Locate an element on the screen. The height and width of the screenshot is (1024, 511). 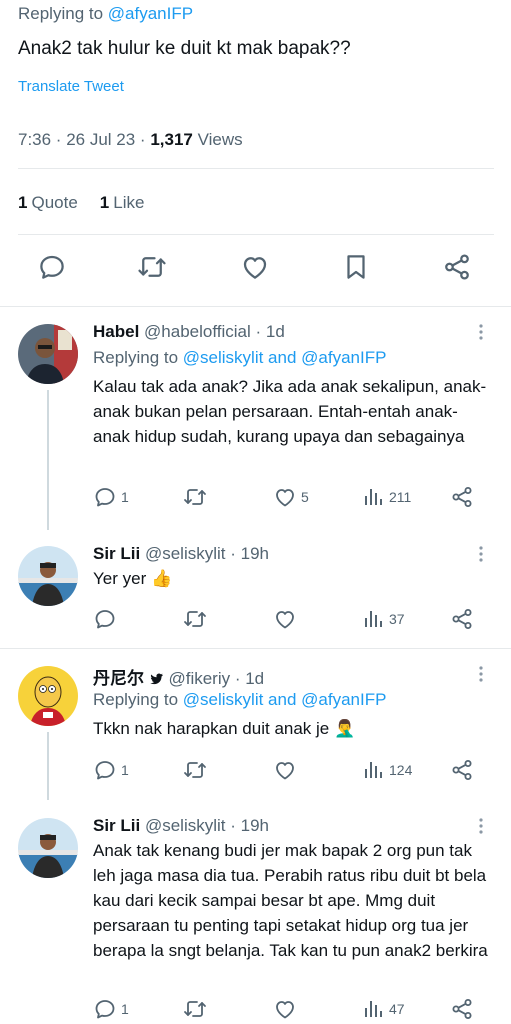
tweet-stats: 1 Quote 1 Like is located at coordinates (81, 203).